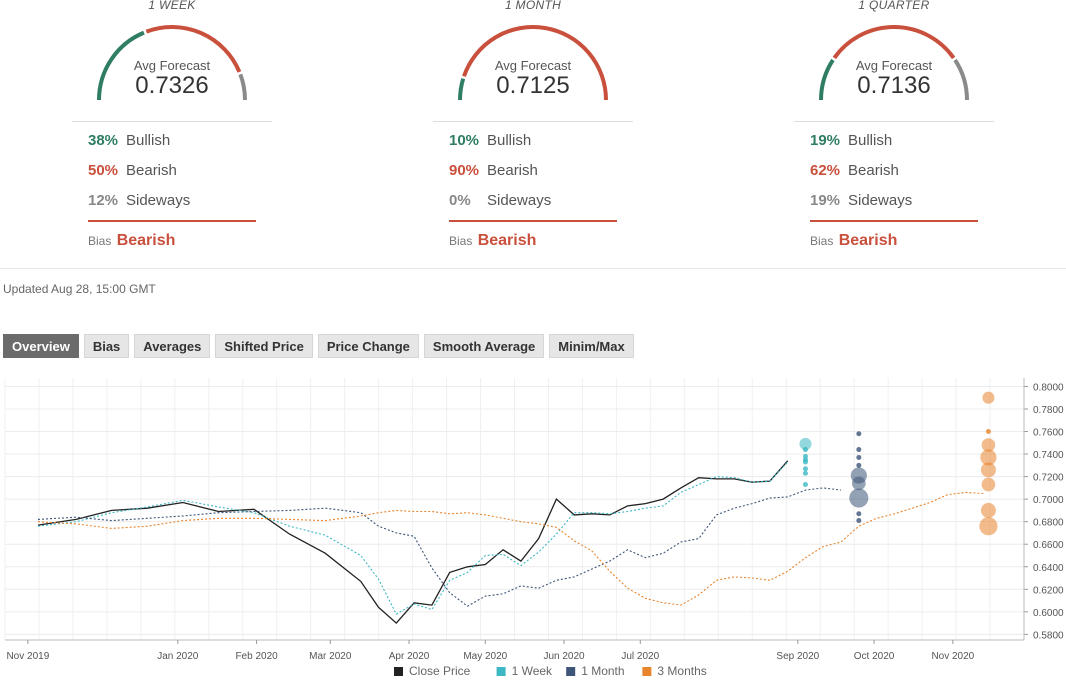  I want to click on sideways-stat: 12% Sideways, so click(139, 200).